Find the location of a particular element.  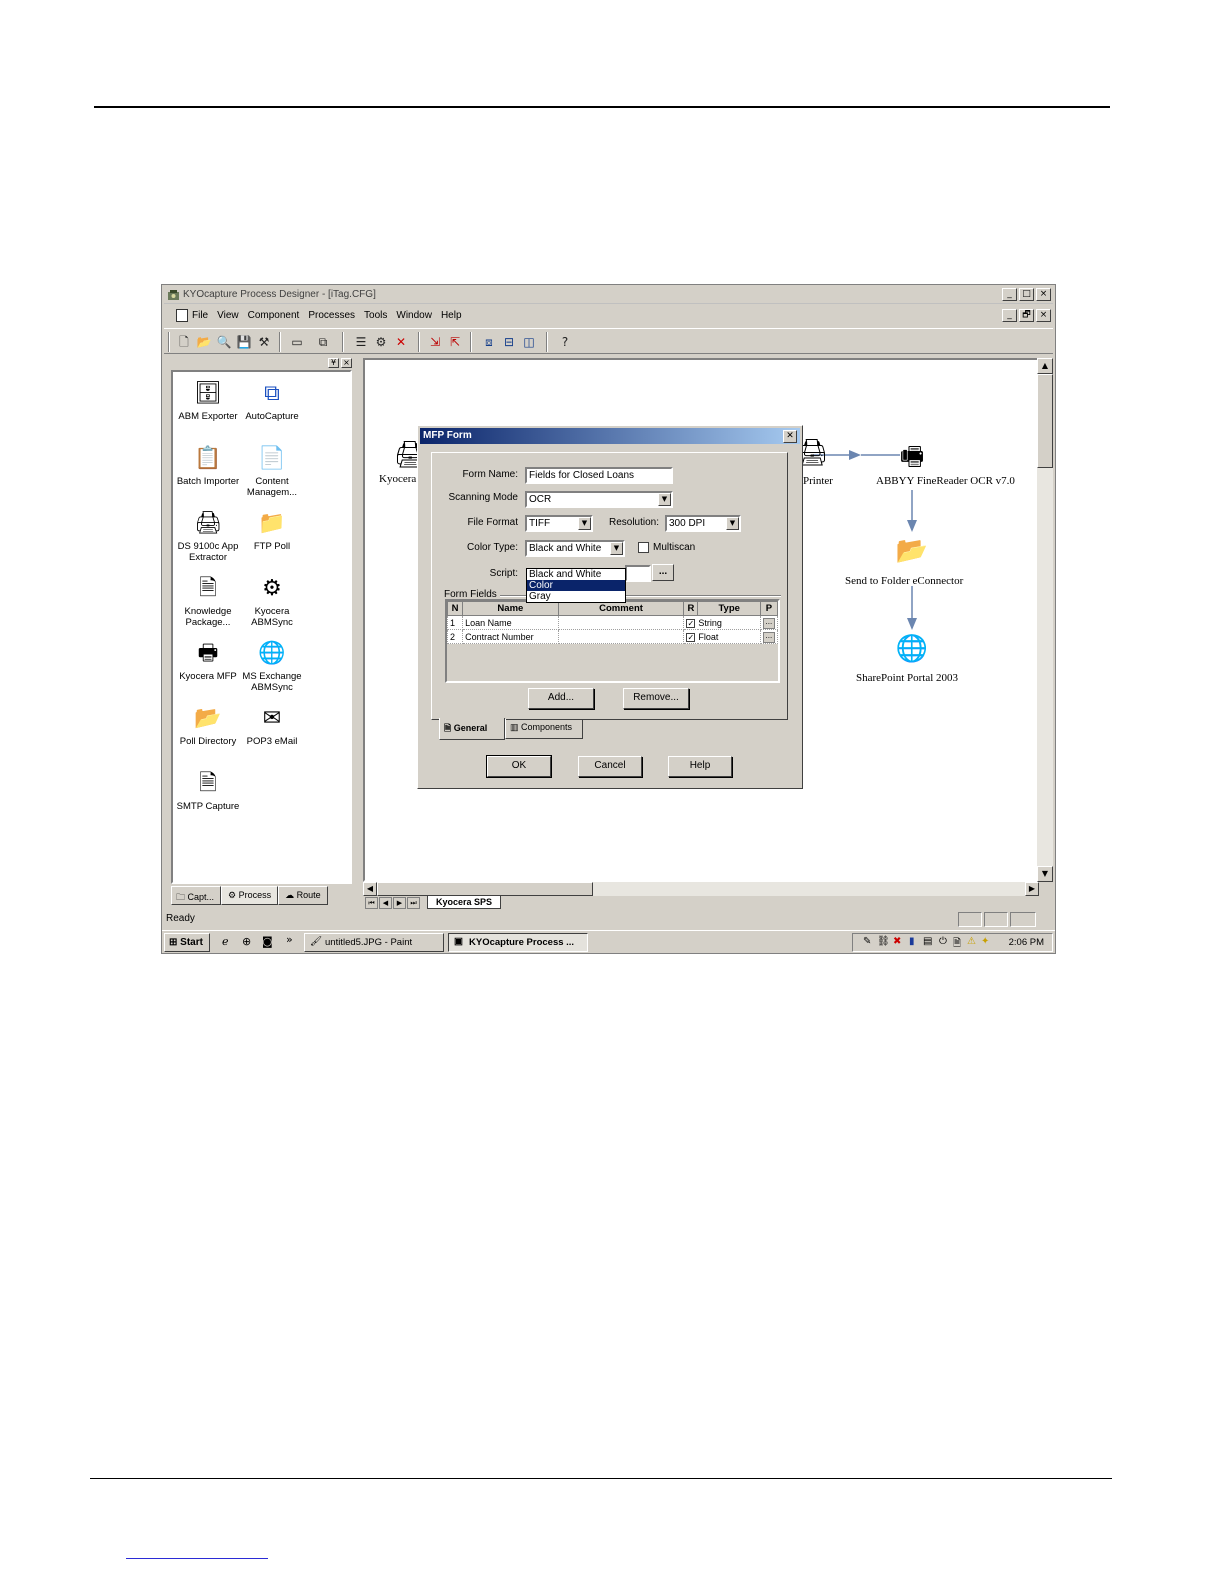

component-poll-directory: 📂 Poll Directory is located at coordinates (208, 725).